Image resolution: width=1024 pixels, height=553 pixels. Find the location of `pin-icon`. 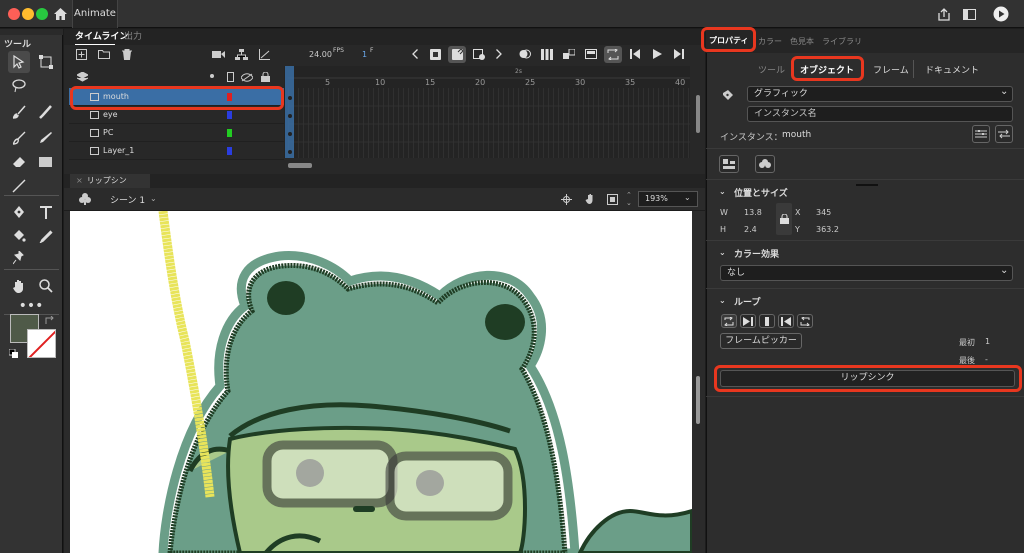

pin-icon is located at coordinates (19, 258).